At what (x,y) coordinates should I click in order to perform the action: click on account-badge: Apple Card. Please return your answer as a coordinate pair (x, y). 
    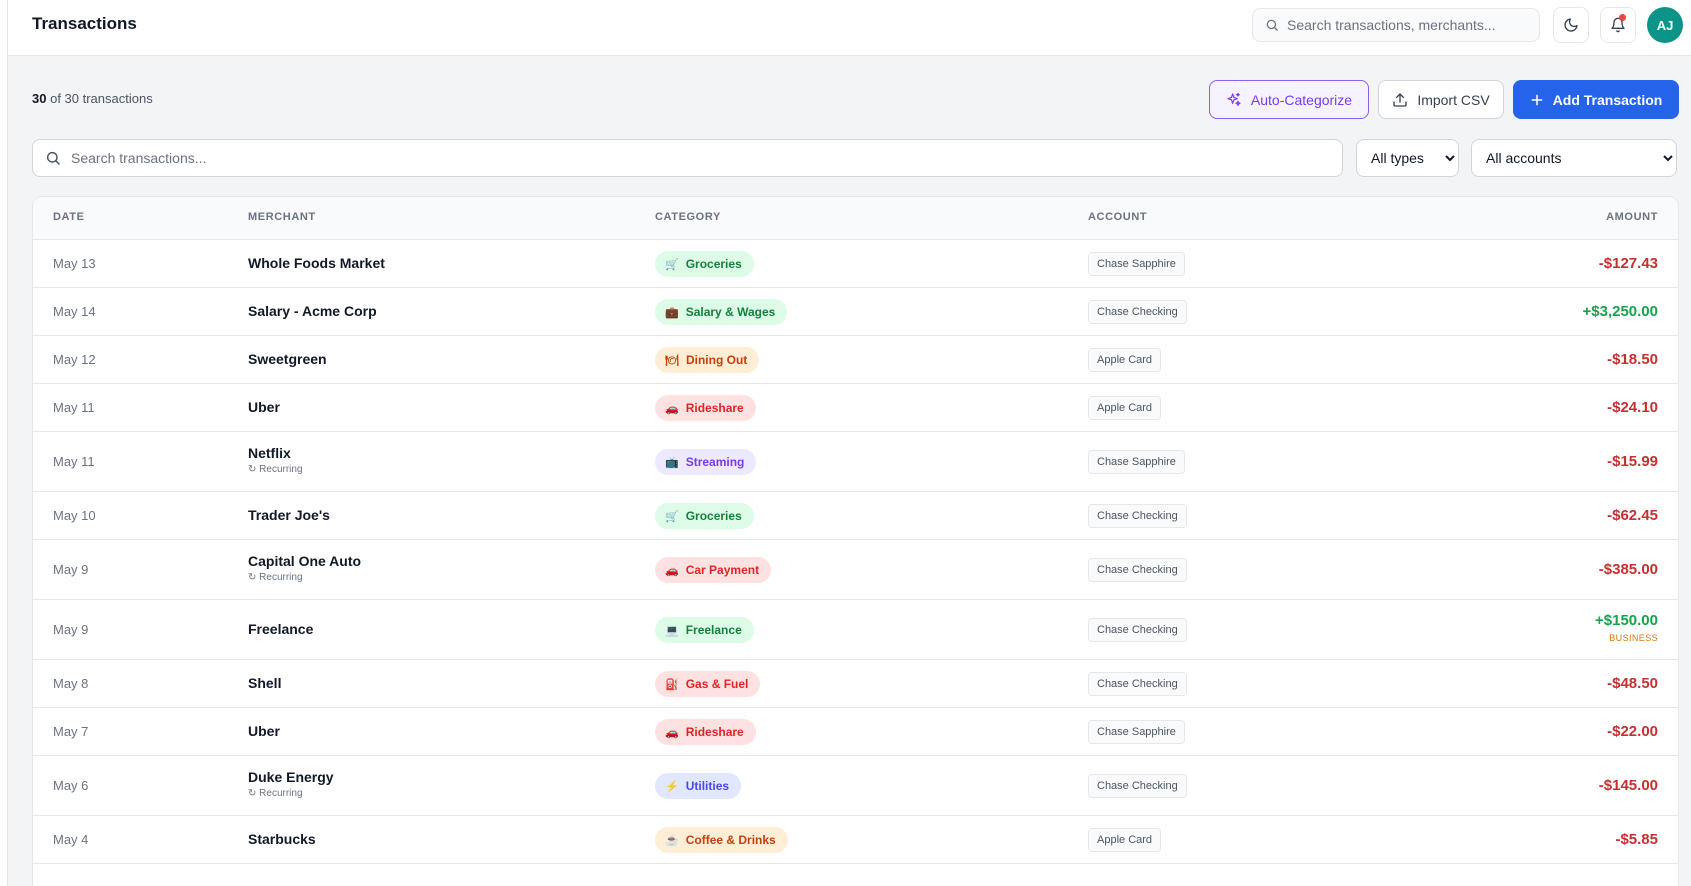
    Looking at the image, I should click on (1125, 408).